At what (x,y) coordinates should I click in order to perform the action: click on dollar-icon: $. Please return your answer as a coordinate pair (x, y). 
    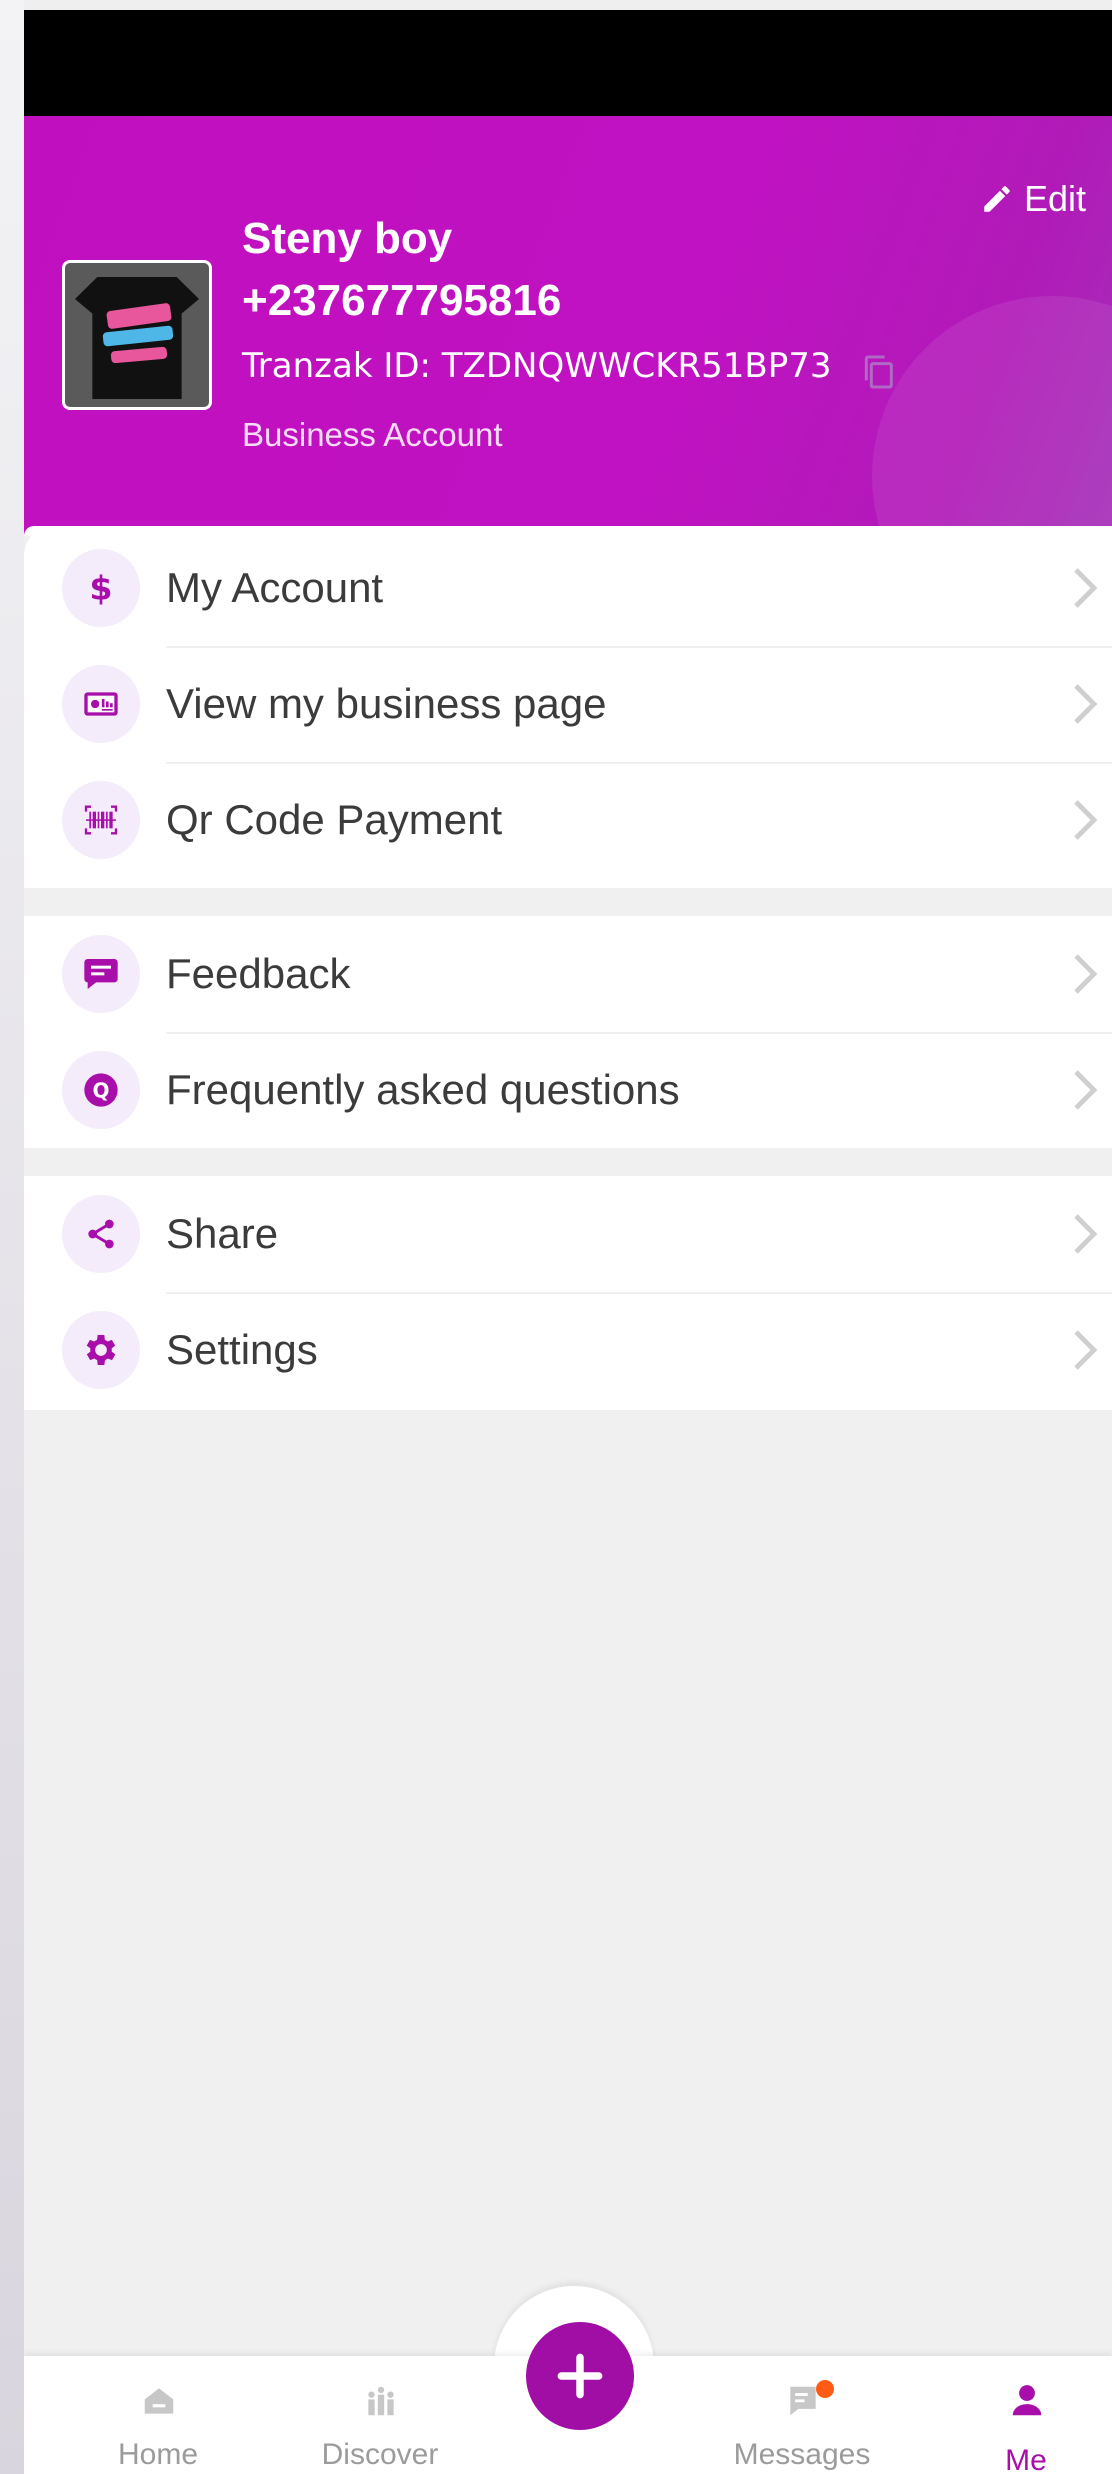
    Looking at the image, I should click on (101, 588).